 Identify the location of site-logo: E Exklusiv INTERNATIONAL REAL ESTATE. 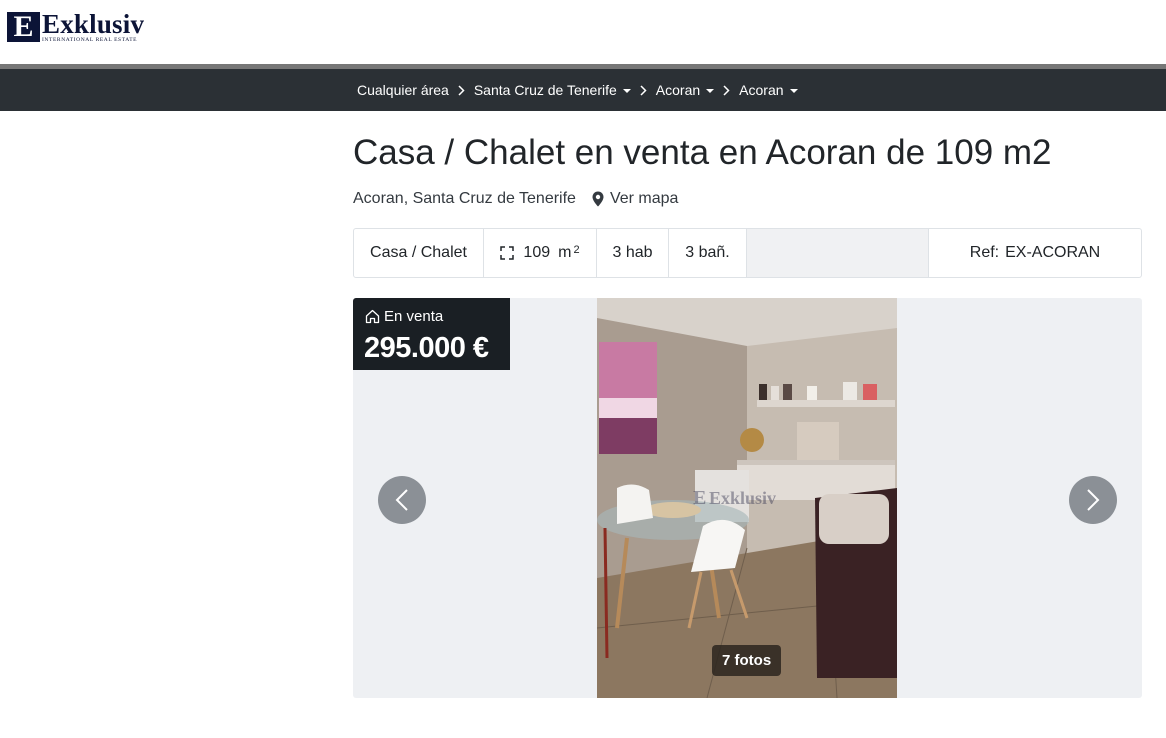
(76, 26).